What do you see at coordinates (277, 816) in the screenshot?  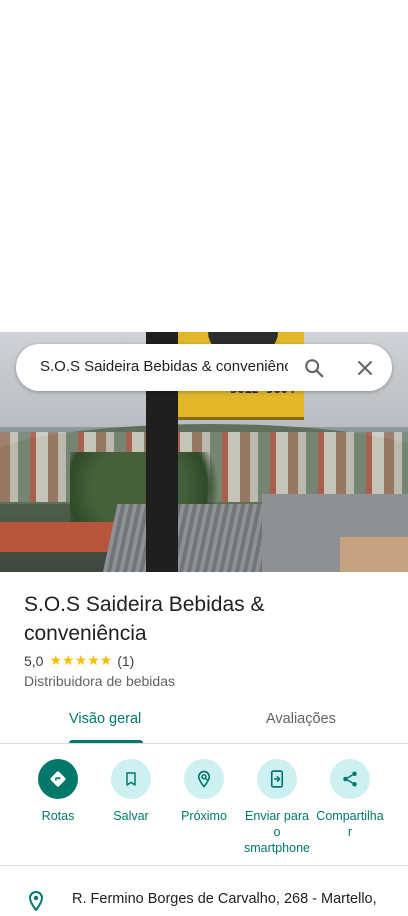 I see `send-label-line-1: Enviar para` at bounding box center [277, 816].